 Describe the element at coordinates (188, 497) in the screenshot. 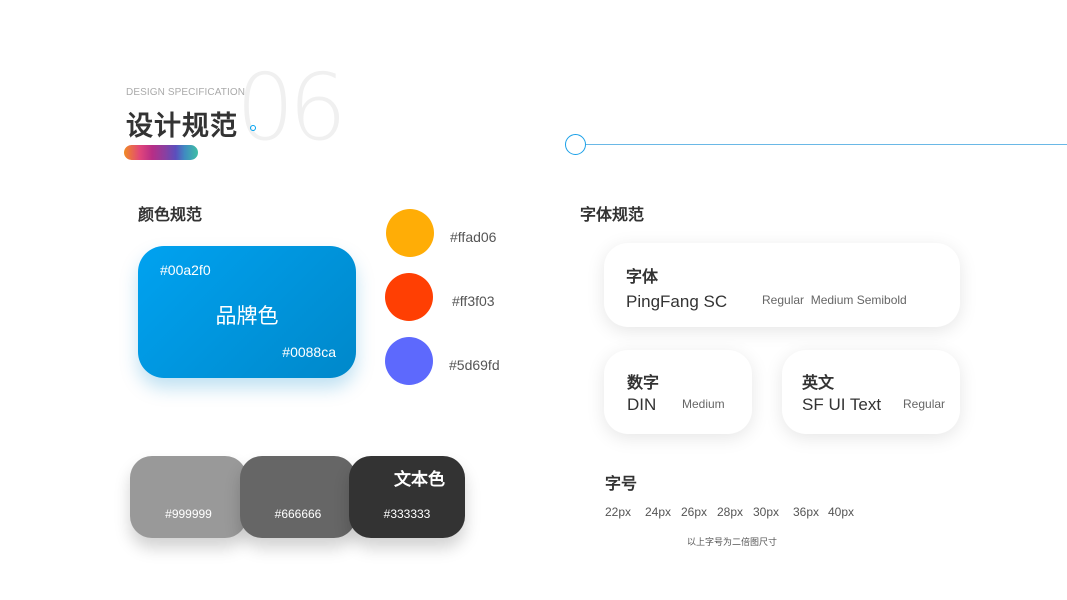

I see `gray-block-light: #999999` at that location.